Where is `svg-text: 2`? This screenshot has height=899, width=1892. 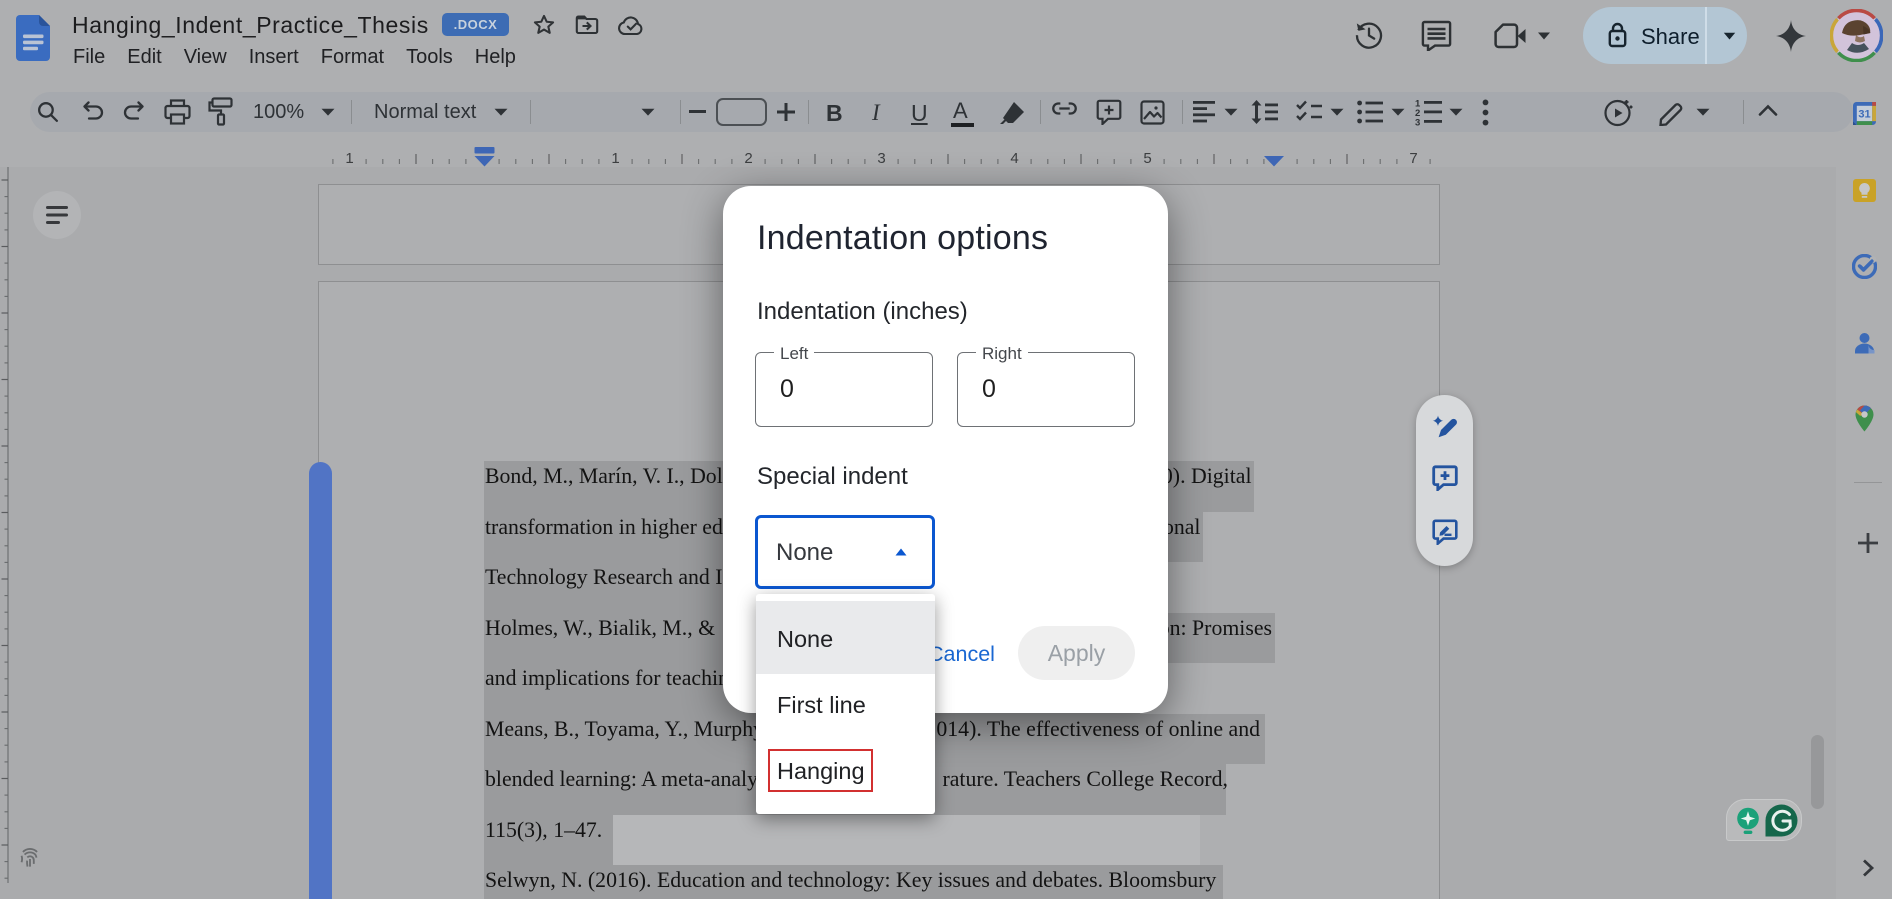 svg-text: 2 is located at coordinates (748, 158).